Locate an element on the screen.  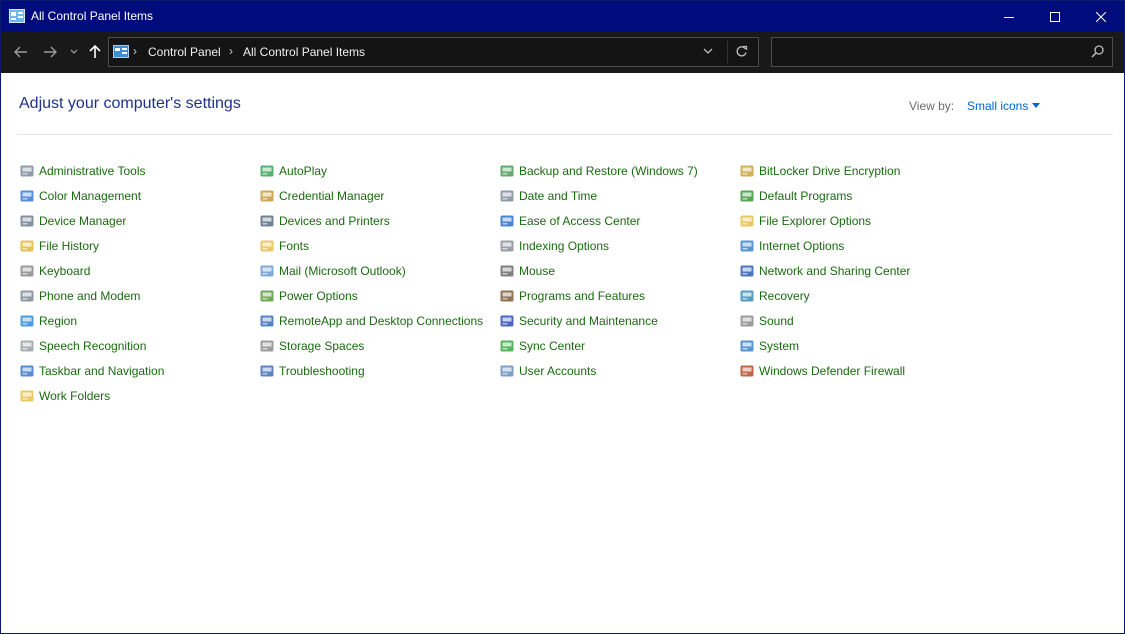
monitor-color-icon is located at coordinates (27, 196).